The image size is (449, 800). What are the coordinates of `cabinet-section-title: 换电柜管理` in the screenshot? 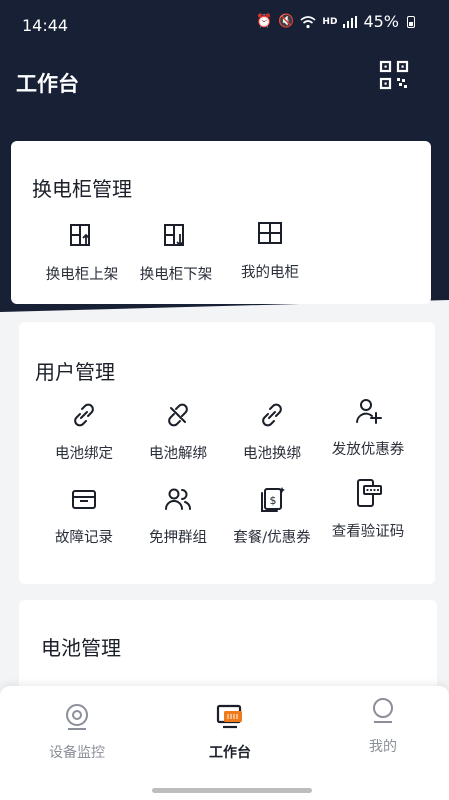 It's located at (82, 189).